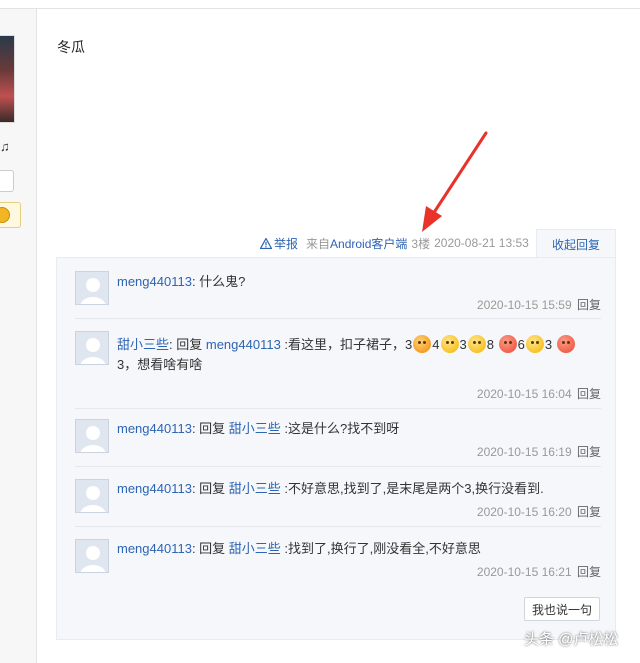  What do you see at coordinates (576, 244) in the screenshot?
I see `collapse-replies-button: 收起回复` at bounding box center [576, 244].